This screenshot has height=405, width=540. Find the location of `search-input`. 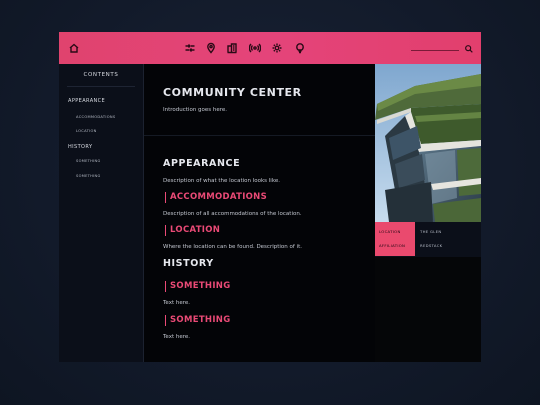

search-input is located at coordinates (435, 50).